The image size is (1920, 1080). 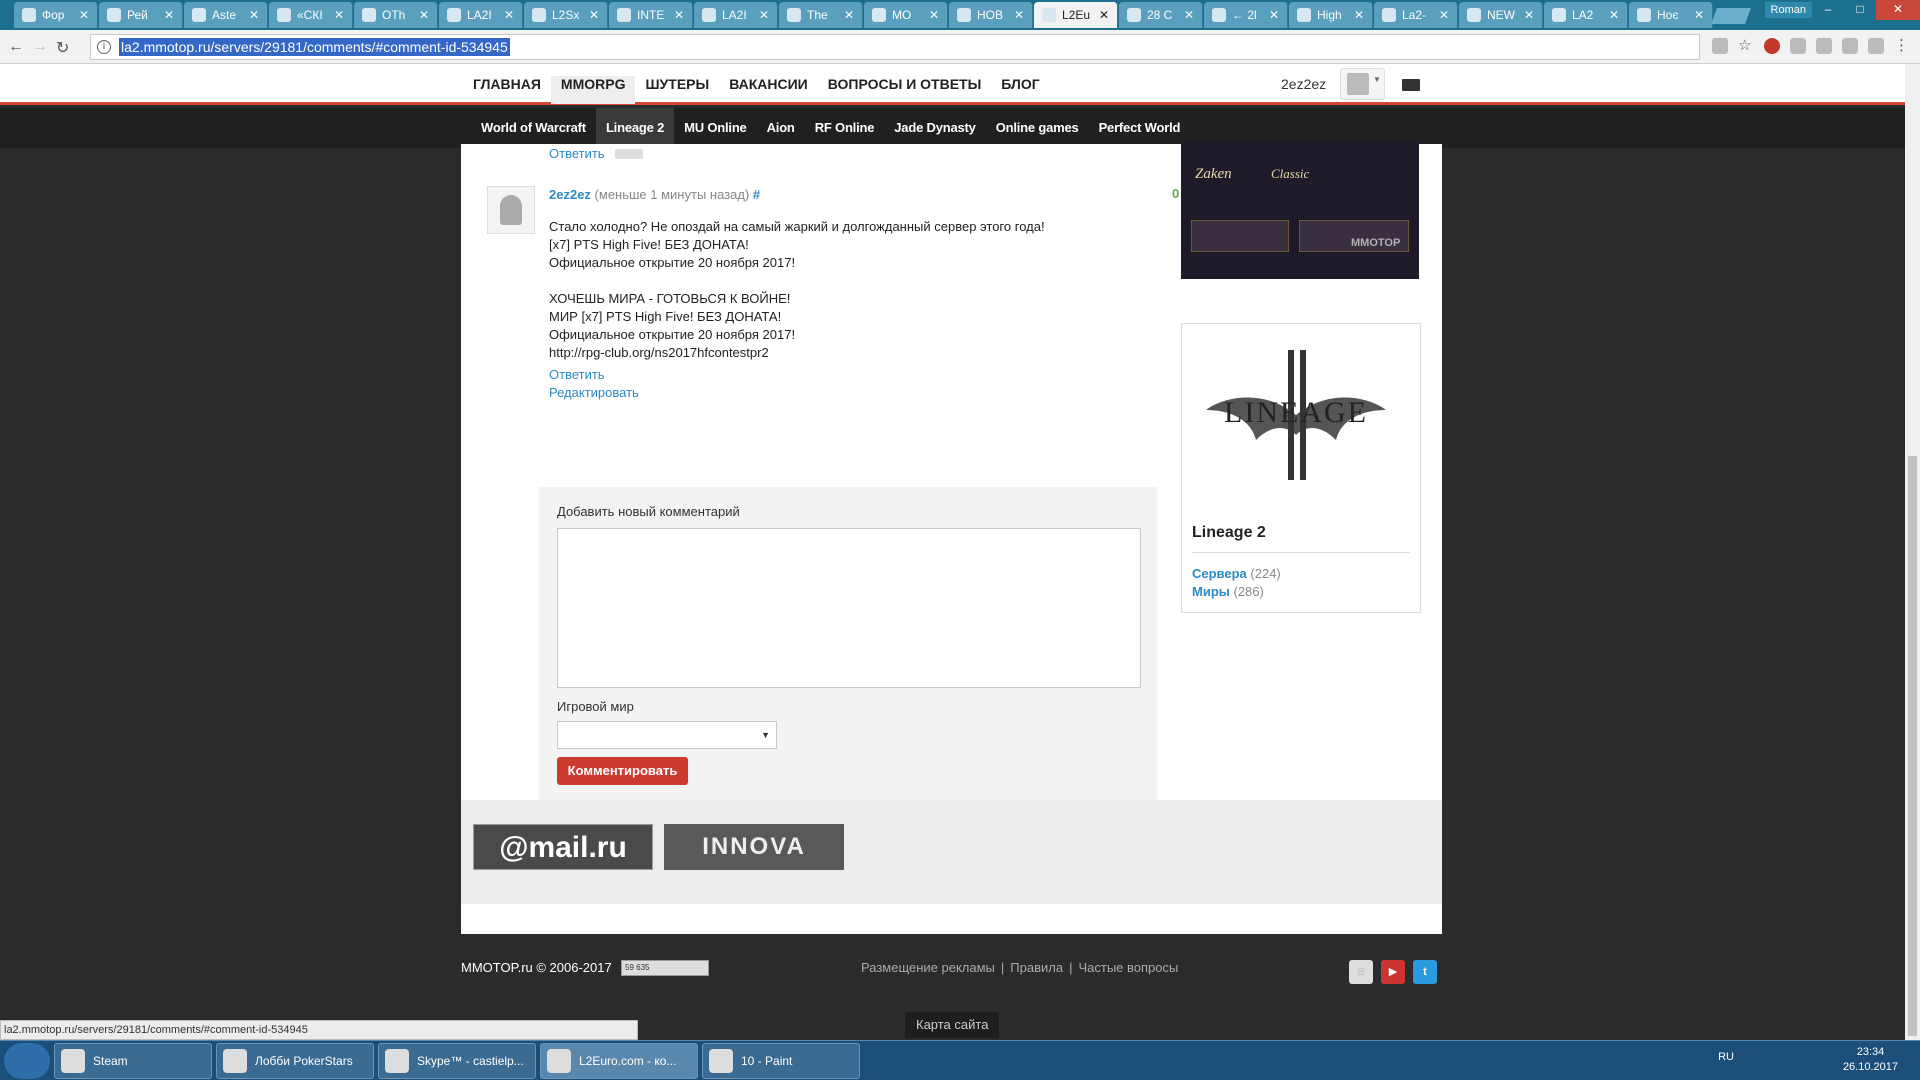 What do you see at coordinates (667, 735) in the screenshot?
I see `world-select: ▼` at bounding box center [667, 735].